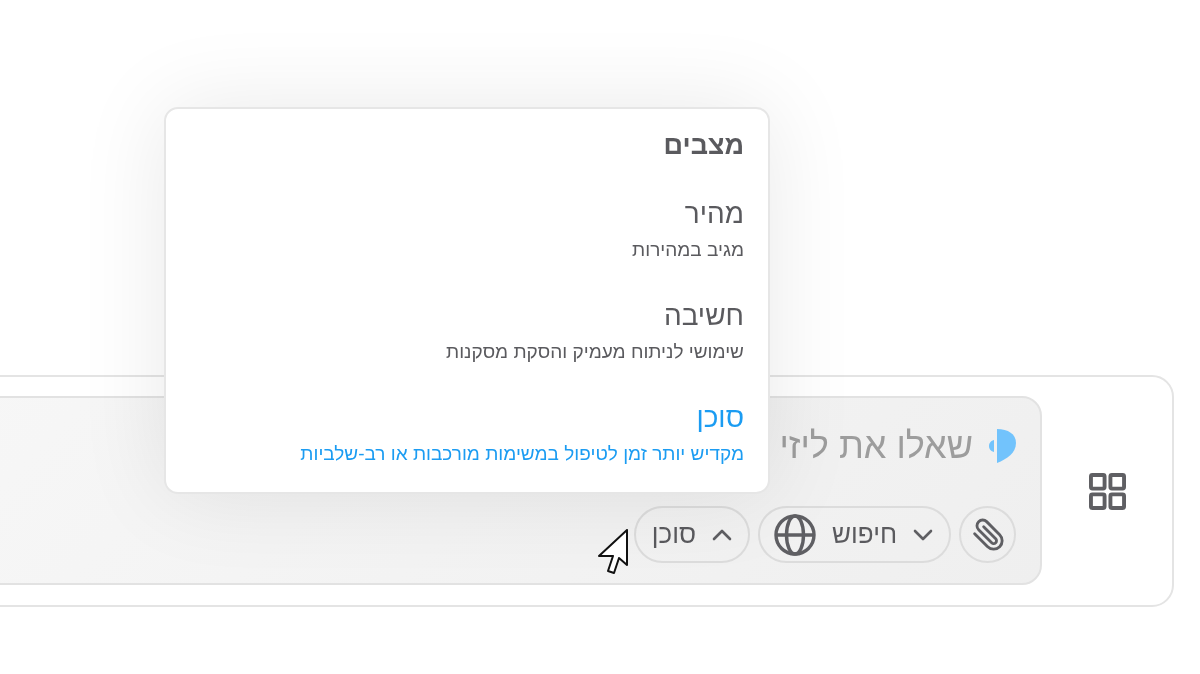 This screenshot has height=674, width=1200. I want to click on mouse-pointer-icon, so click(613, 552).